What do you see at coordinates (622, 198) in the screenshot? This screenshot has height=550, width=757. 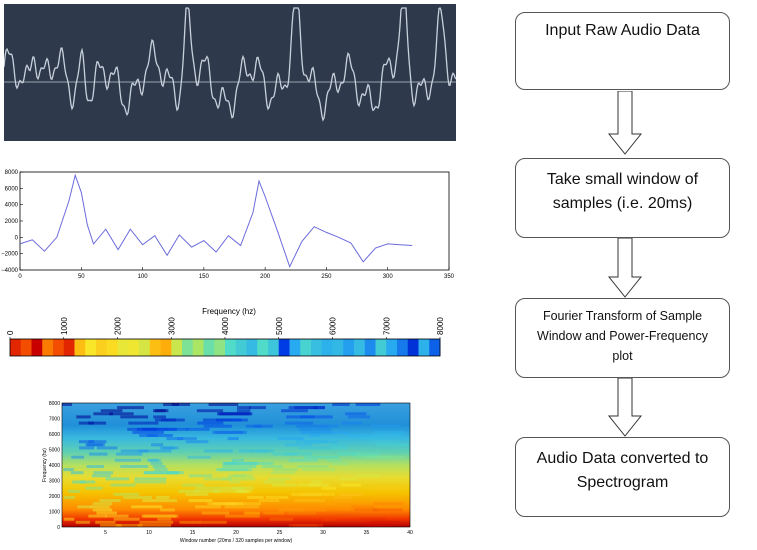 I see `flow-step-take-window: Take small window of samples (i.e. 20ms)` at bounding box center [622, 198].